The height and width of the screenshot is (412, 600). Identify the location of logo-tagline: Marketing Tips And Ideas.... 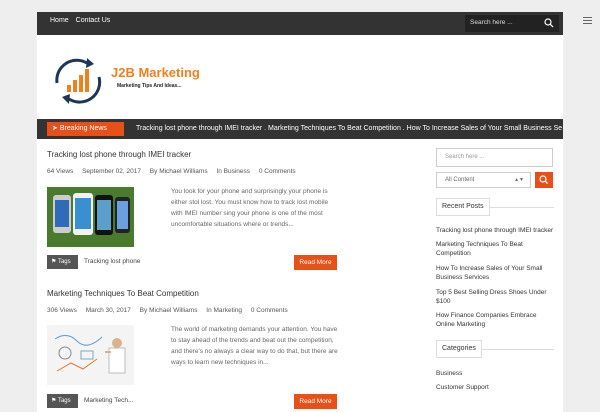
(149, 86).